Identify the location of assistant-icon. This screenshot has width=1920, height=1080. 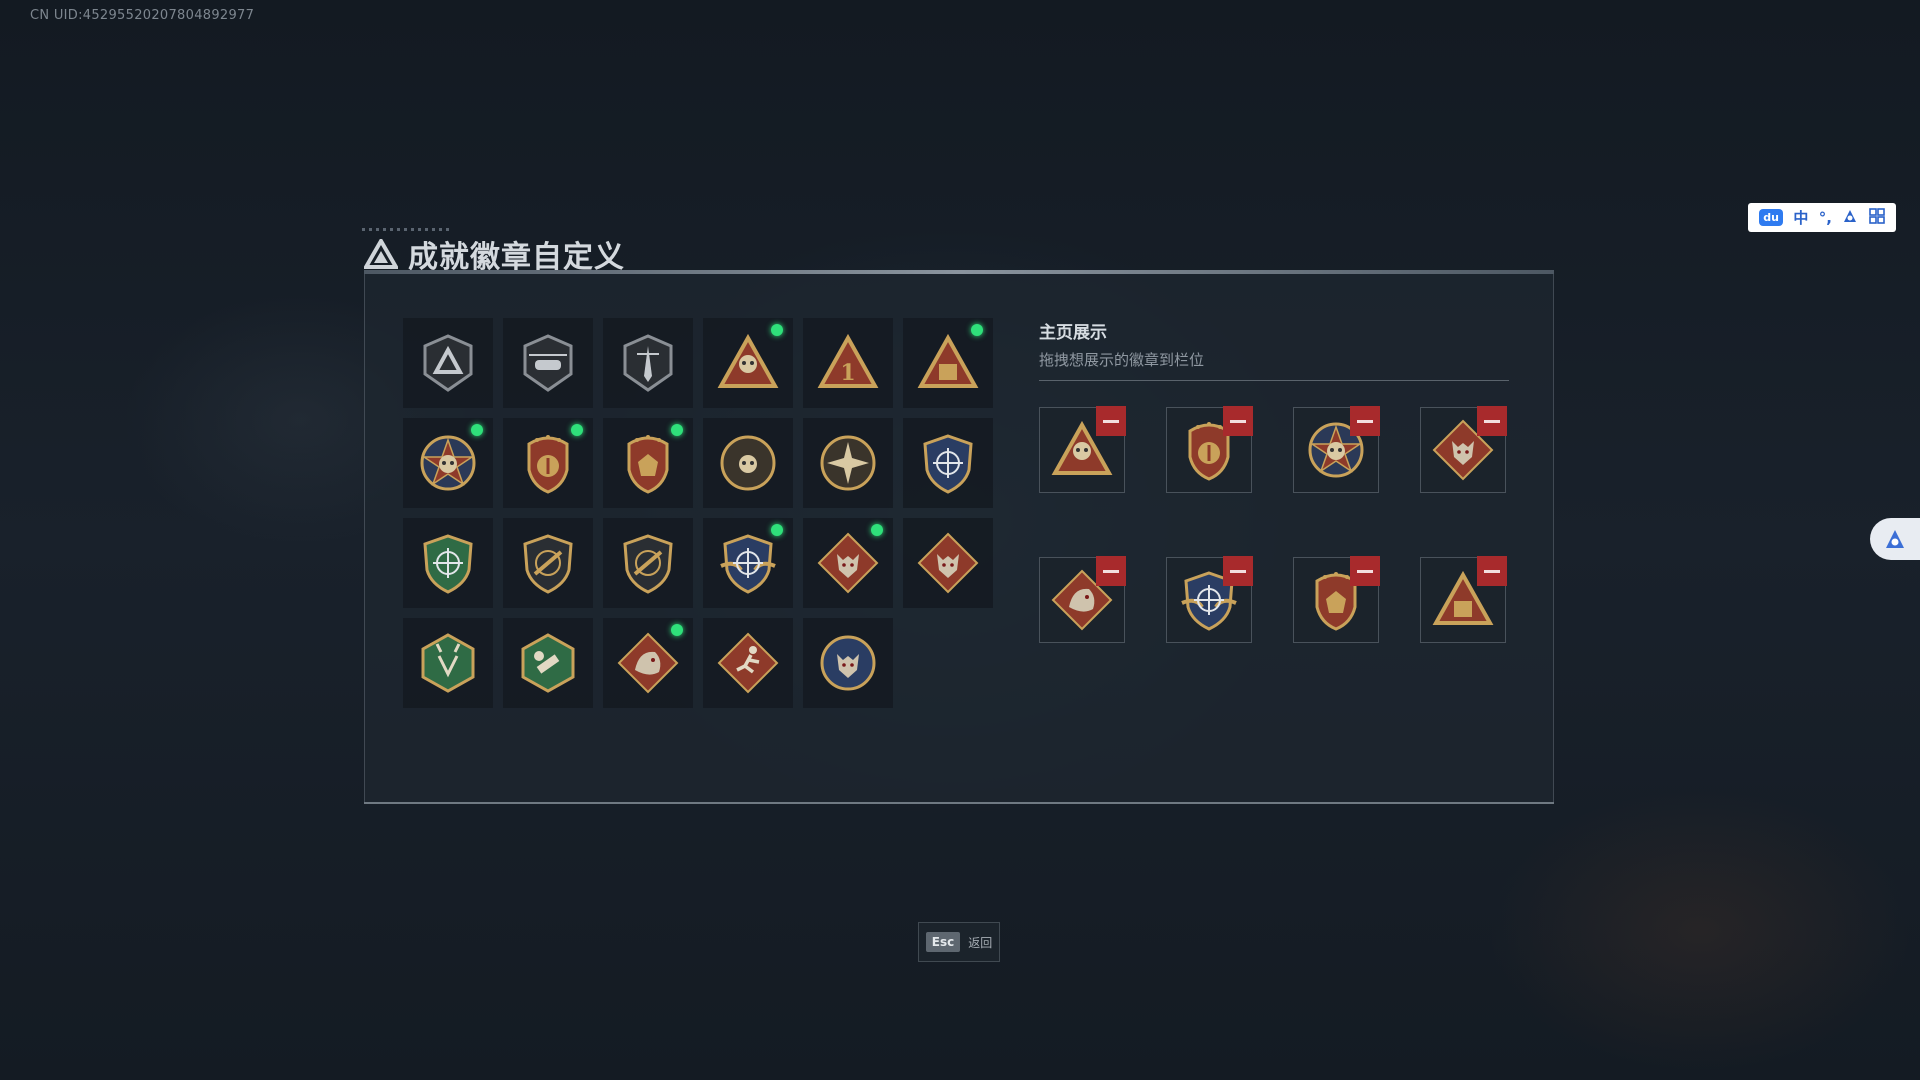
(1895, 539).